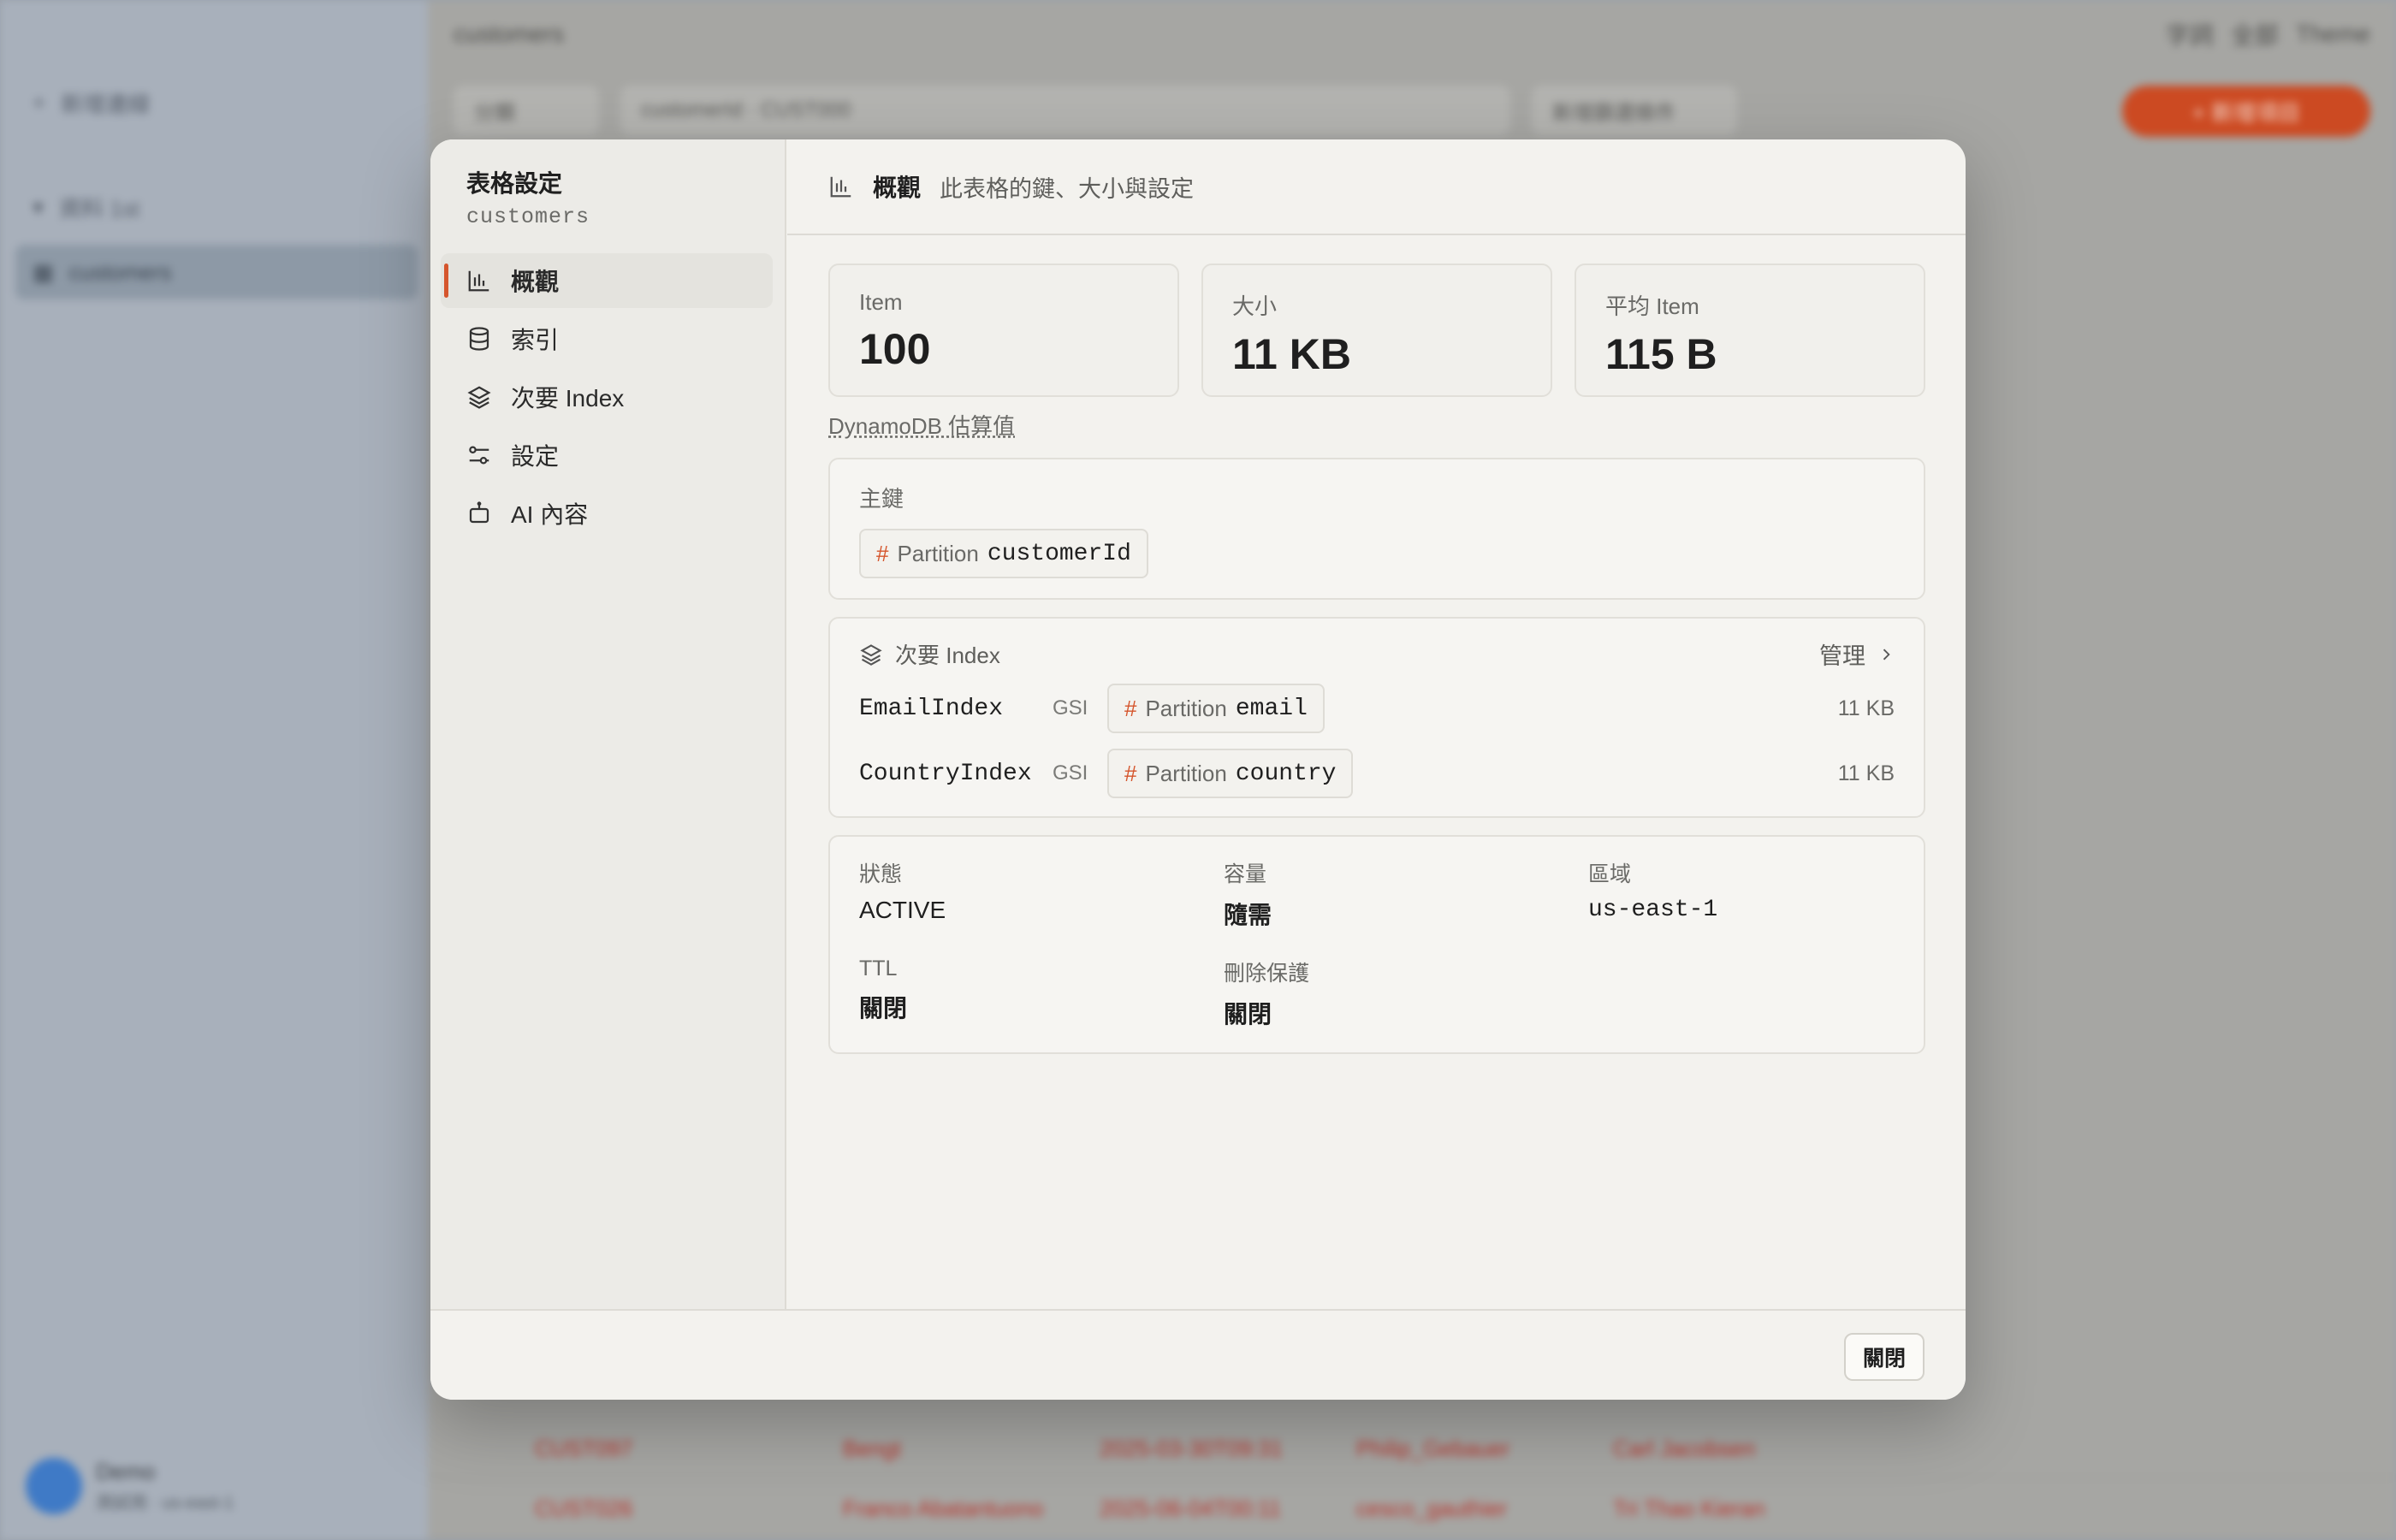 This screenshot has width=2396, height=1540. What do you see at coordinates (495, 113) in the screenshot?
I see `filter-label: 分類` at bounding box center [495, 113].